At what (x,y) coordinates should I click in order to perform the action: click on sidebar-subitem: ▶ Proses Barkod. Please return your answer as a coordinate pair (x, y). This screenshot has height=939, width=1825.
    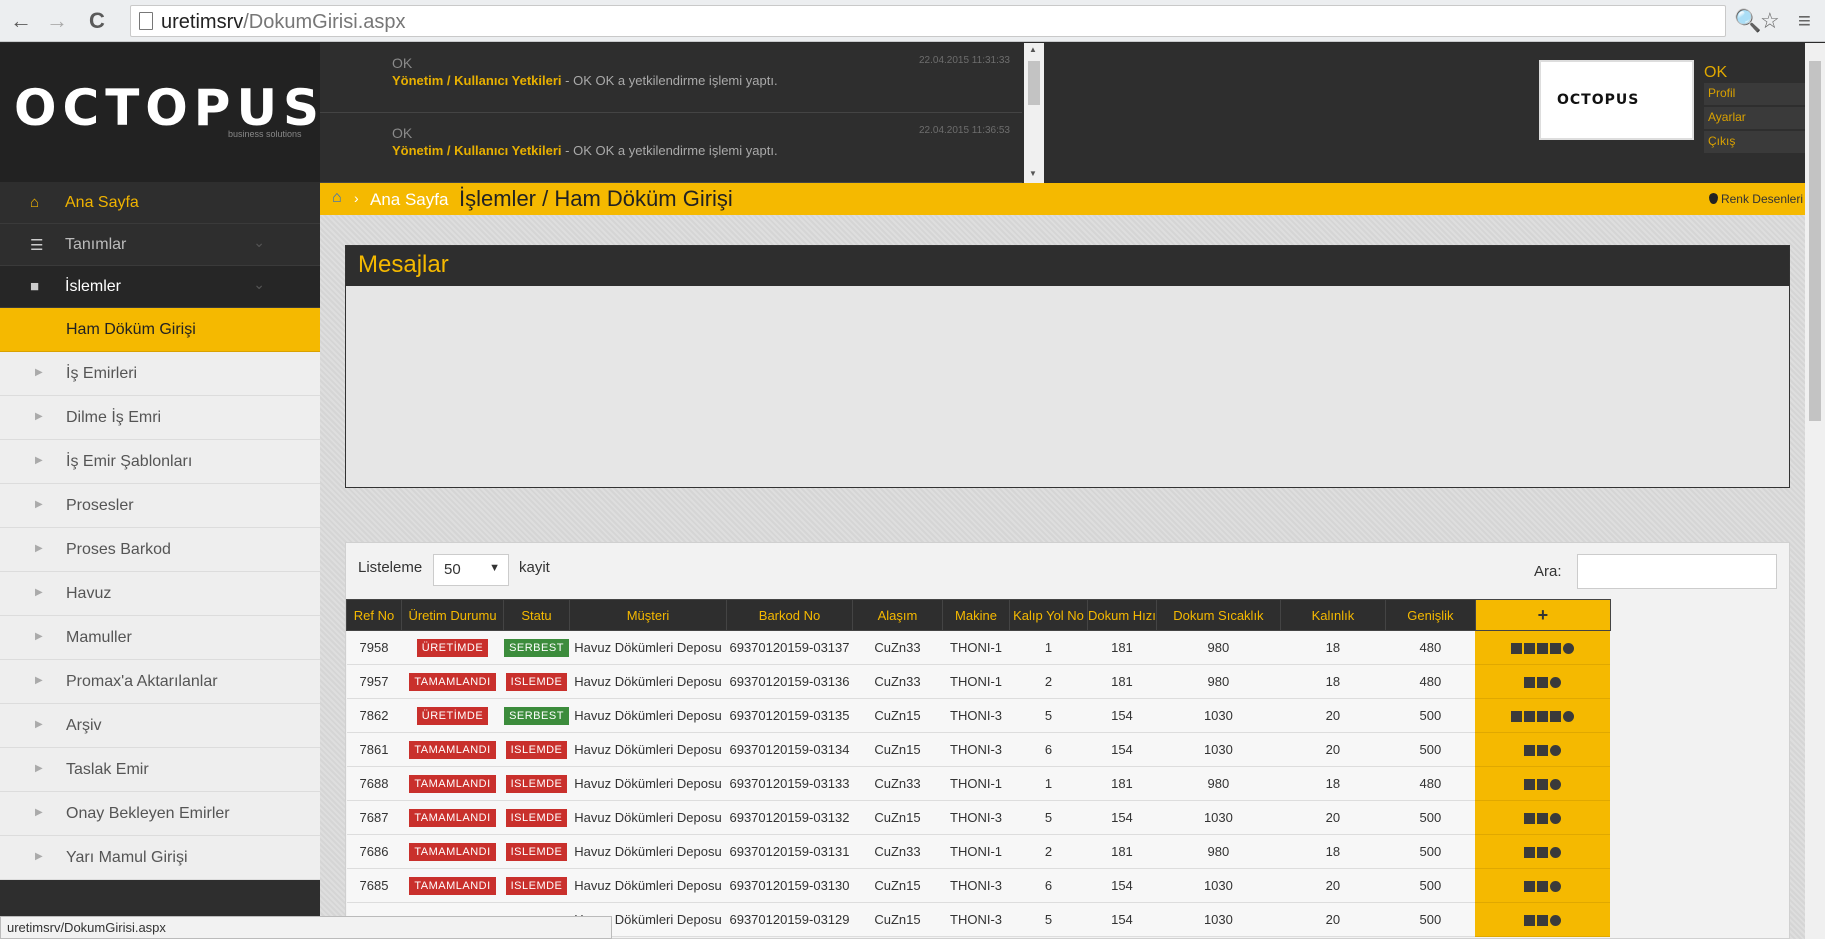
    Looking at the image, I should click on (160, 550).